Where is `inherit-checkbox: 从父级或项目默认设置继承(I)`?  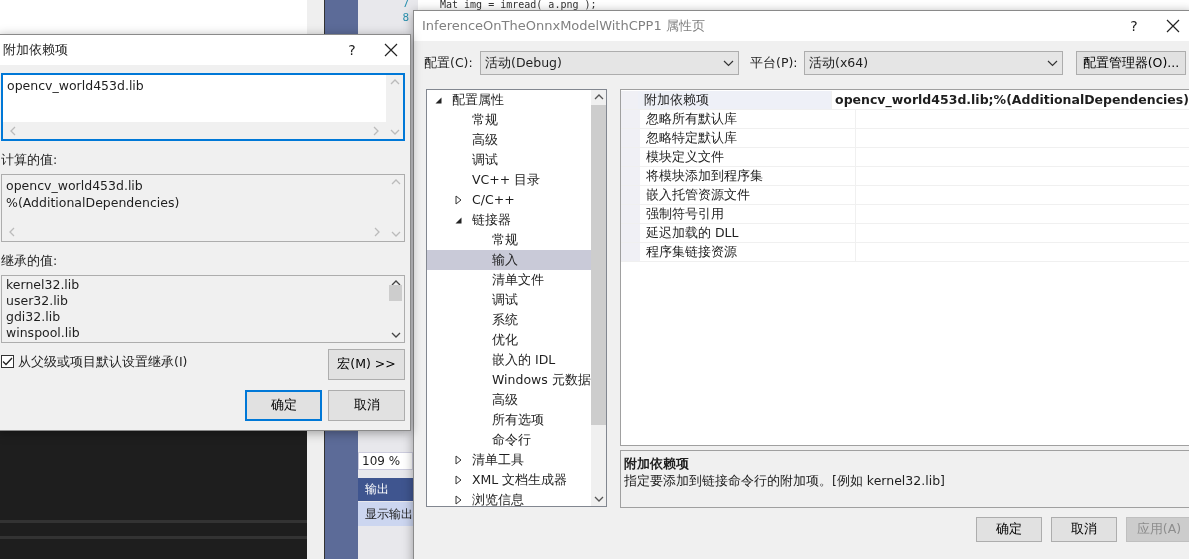 inherit-checkbox: 从父级或项目默认设置继承(I) is located at coordinates (164, 362).